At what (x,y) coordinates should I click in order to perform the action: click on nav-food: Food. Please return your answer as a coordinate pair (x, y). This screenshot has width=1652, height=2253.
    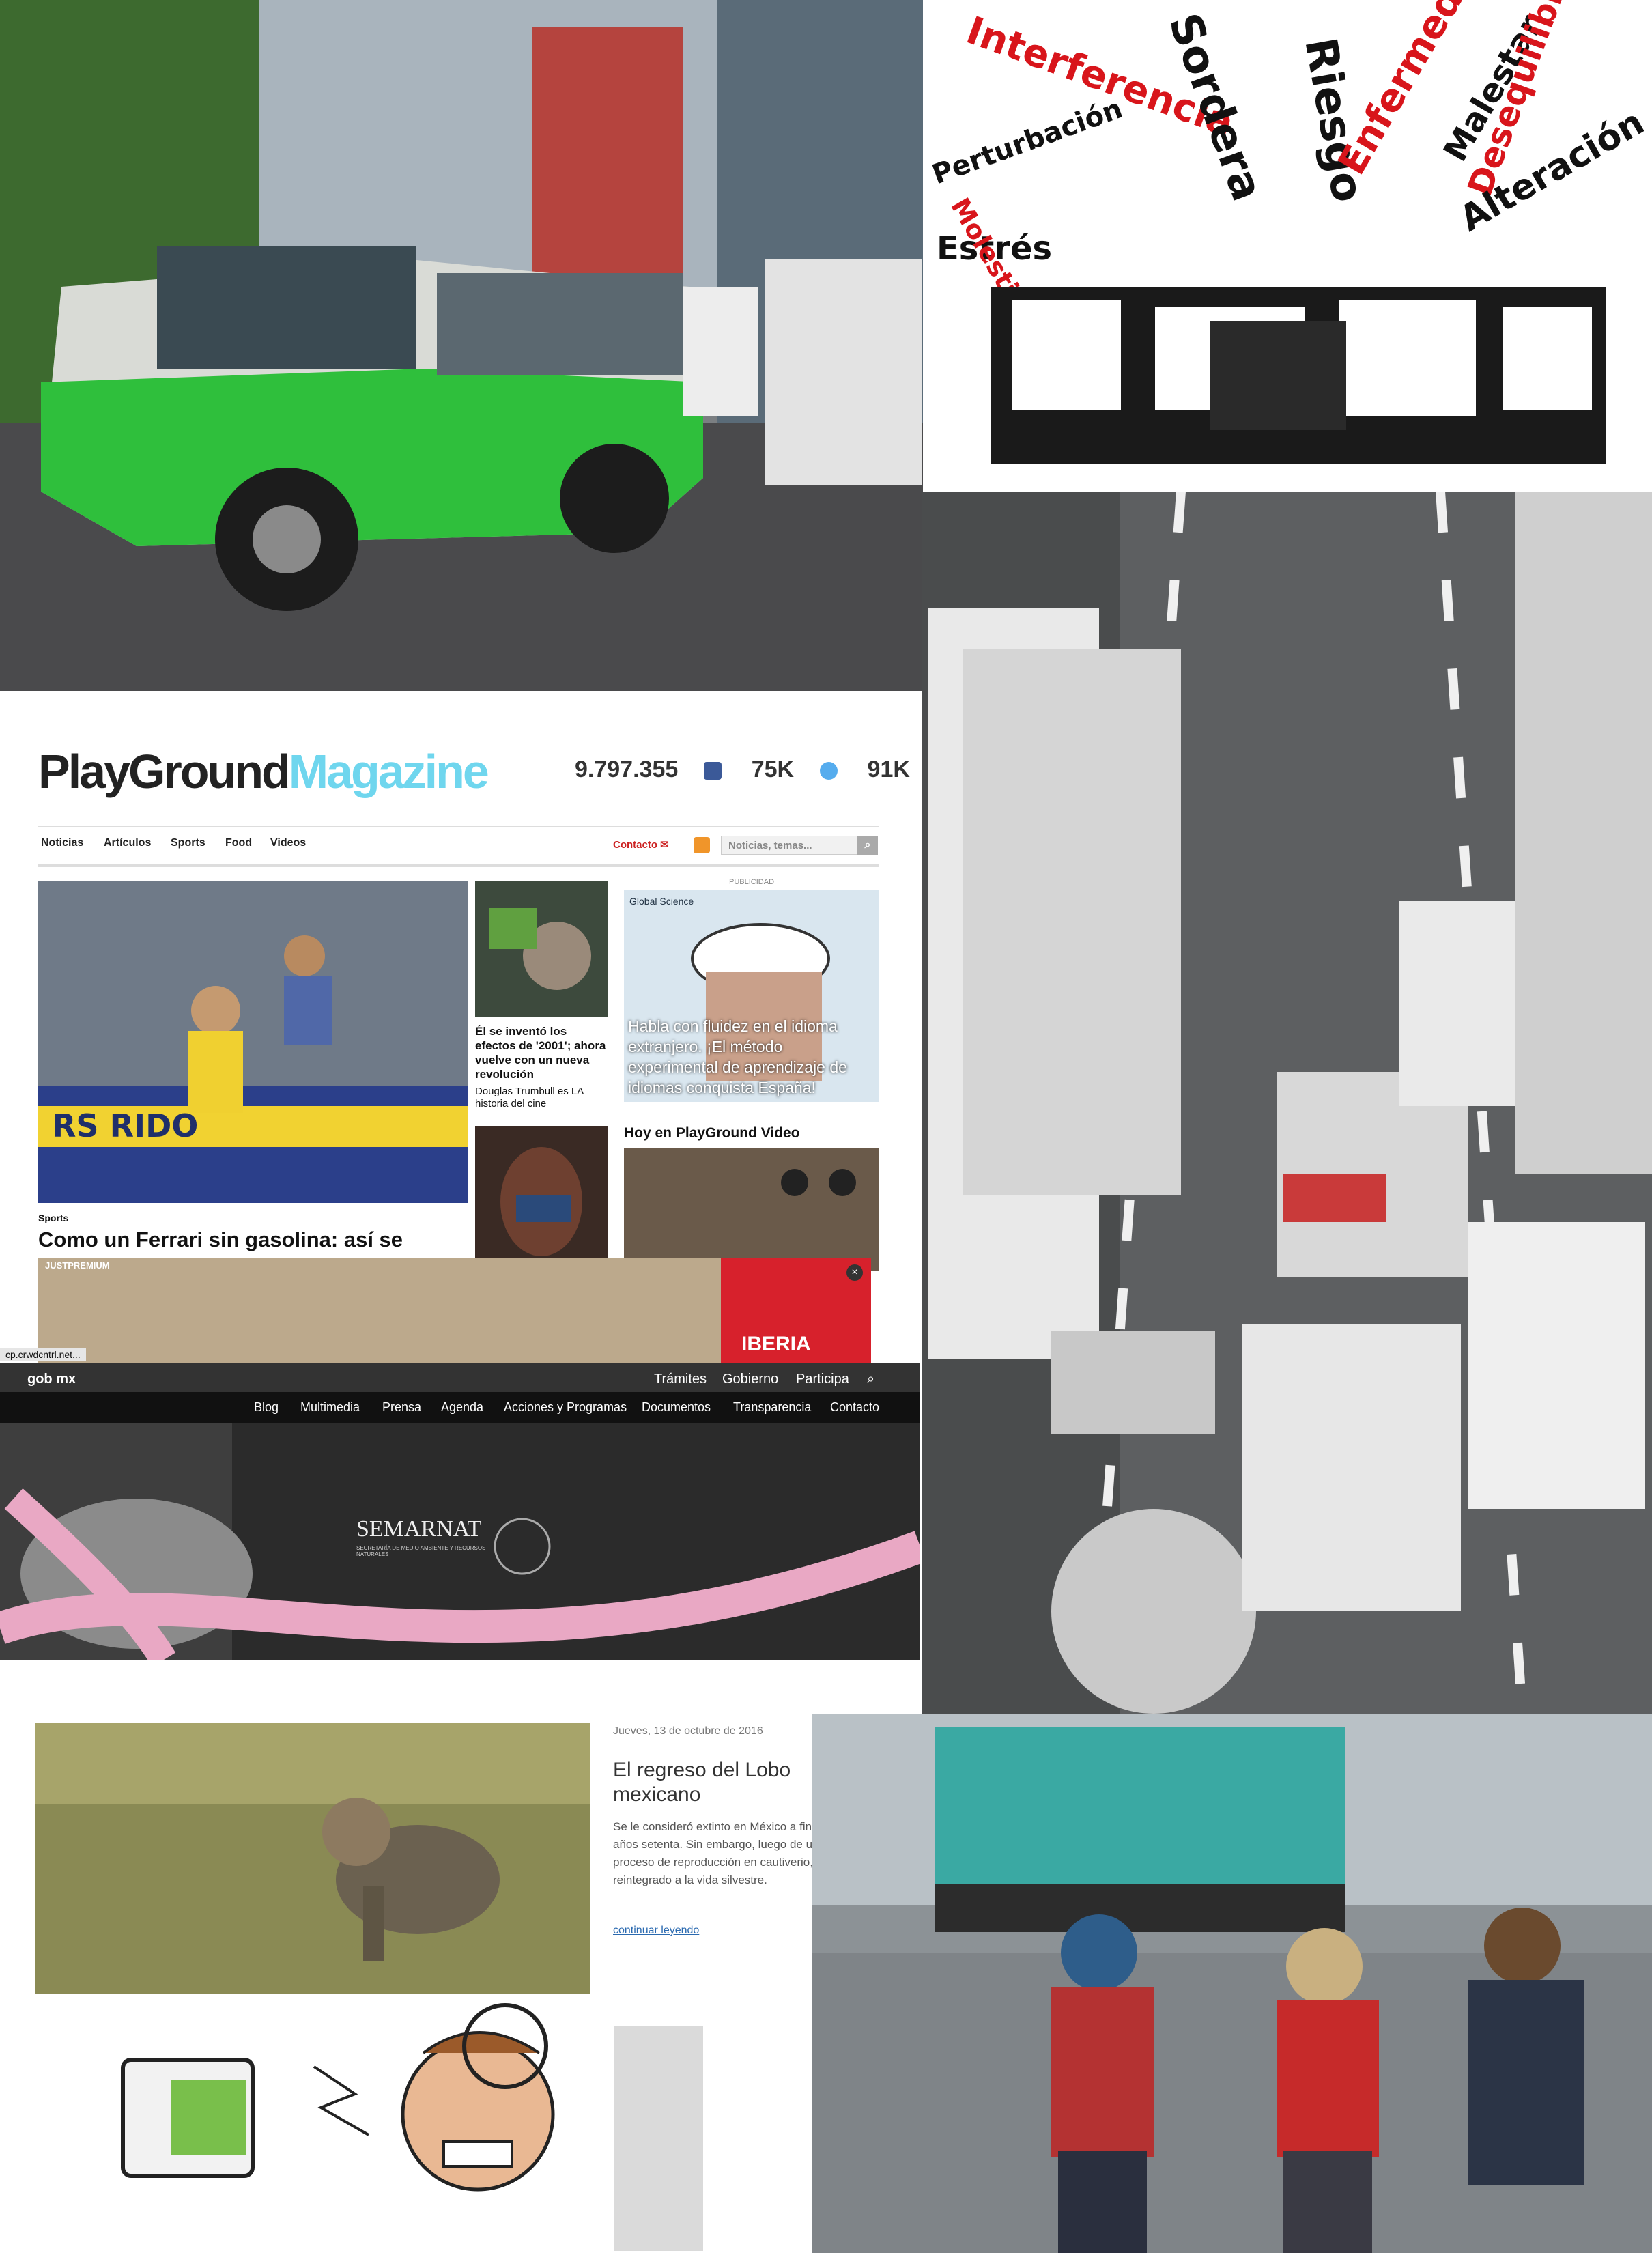
    Looking at the image, I should click on (238, 843).